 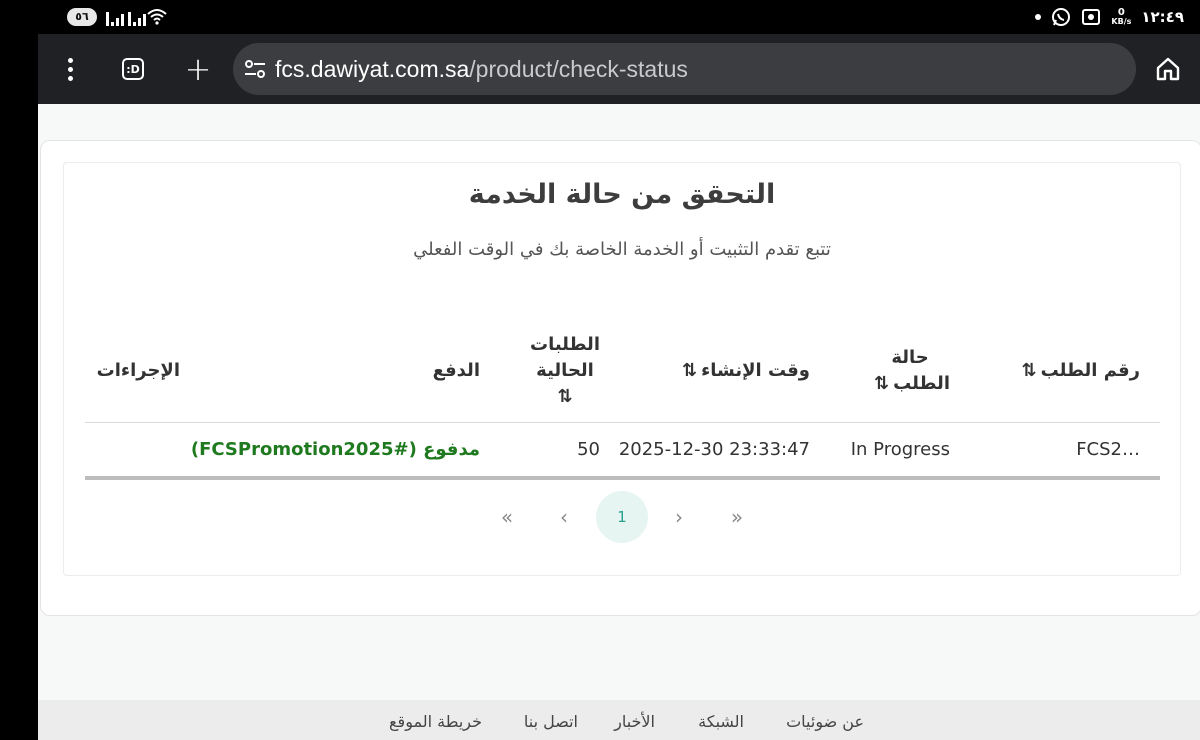 I want to click on whatsapp-icon, so click(x=1061, y=17).